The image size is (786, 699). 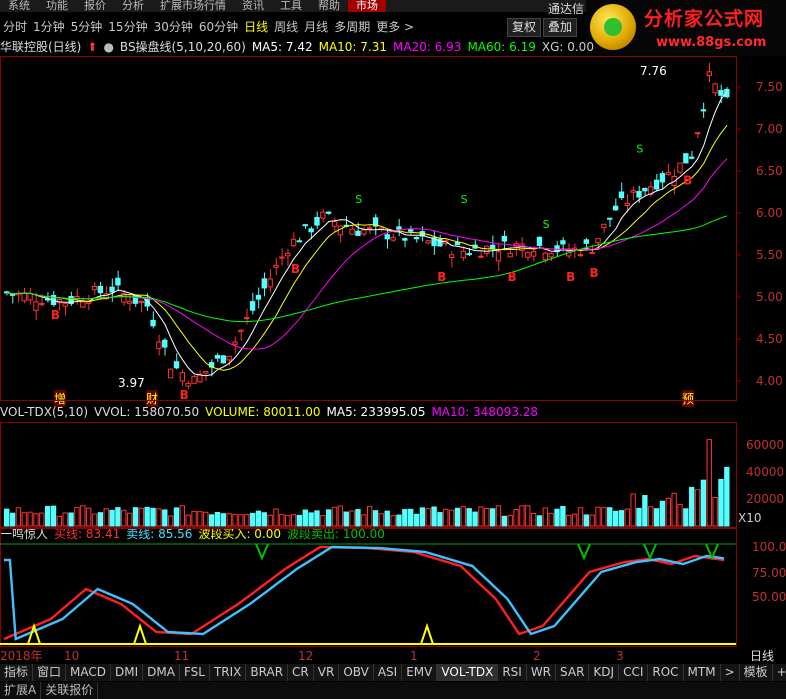 What do you see at coordinates (161, 672) in the screenshot?
I see `tab-dma: DMA` at bounding box center [161, 672].